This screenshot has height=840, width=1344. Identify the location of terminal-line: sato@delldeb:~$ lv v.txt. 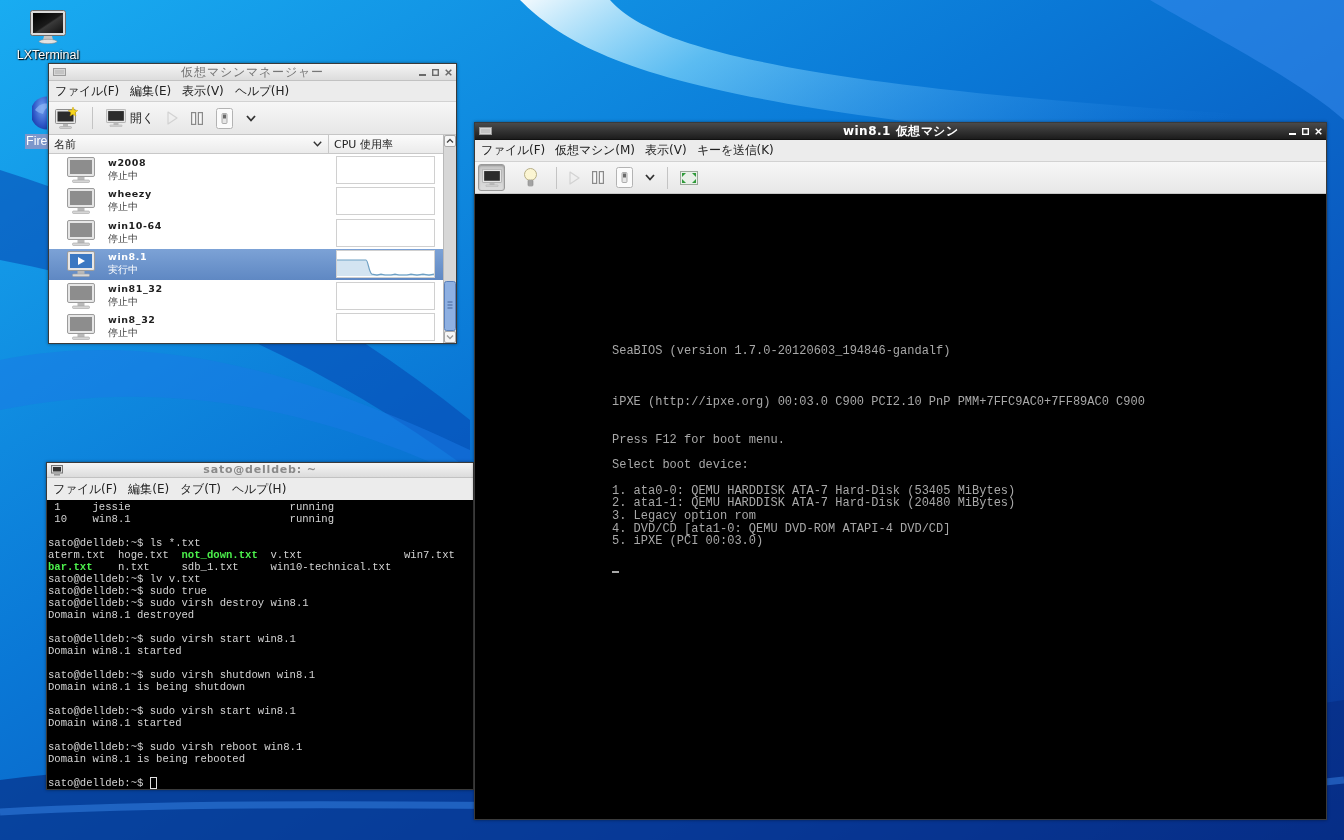
(124, 579).